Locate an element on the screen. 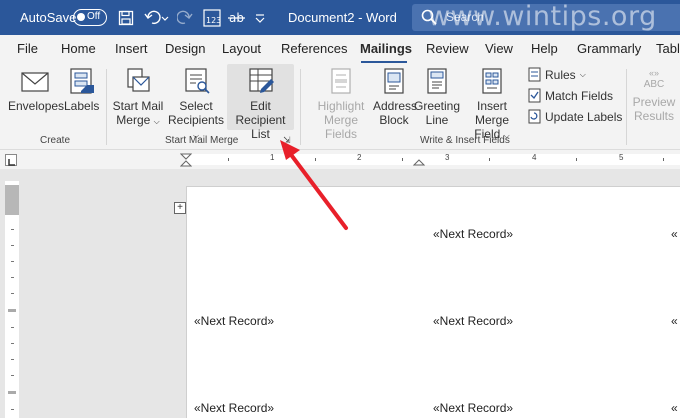 The image size is (680, 418). save-icon is located at coordinates (126, 18).